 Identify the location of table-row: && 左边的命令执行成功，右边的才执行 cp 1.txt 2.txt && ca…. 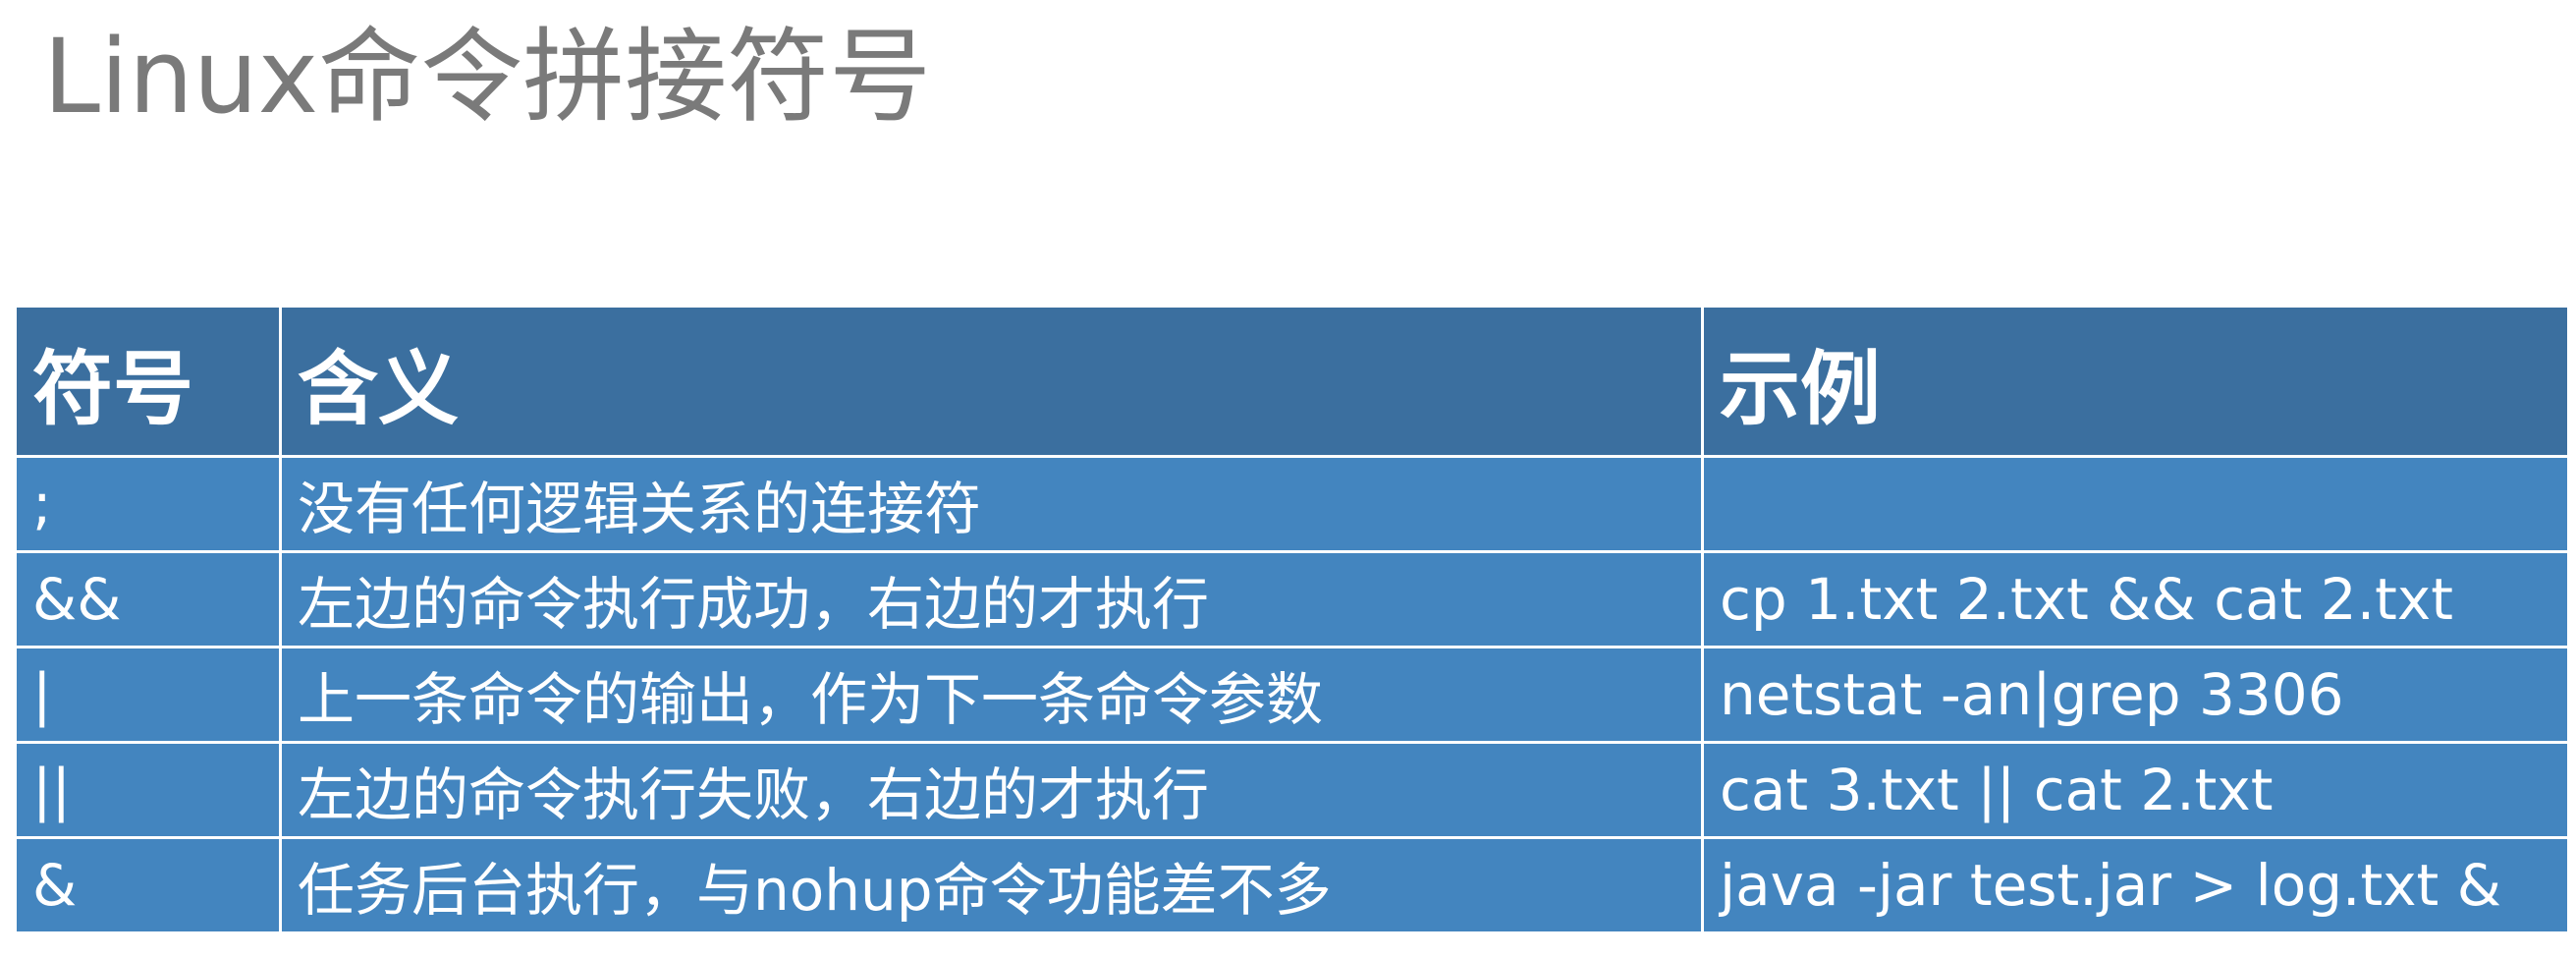
(1292, 599).